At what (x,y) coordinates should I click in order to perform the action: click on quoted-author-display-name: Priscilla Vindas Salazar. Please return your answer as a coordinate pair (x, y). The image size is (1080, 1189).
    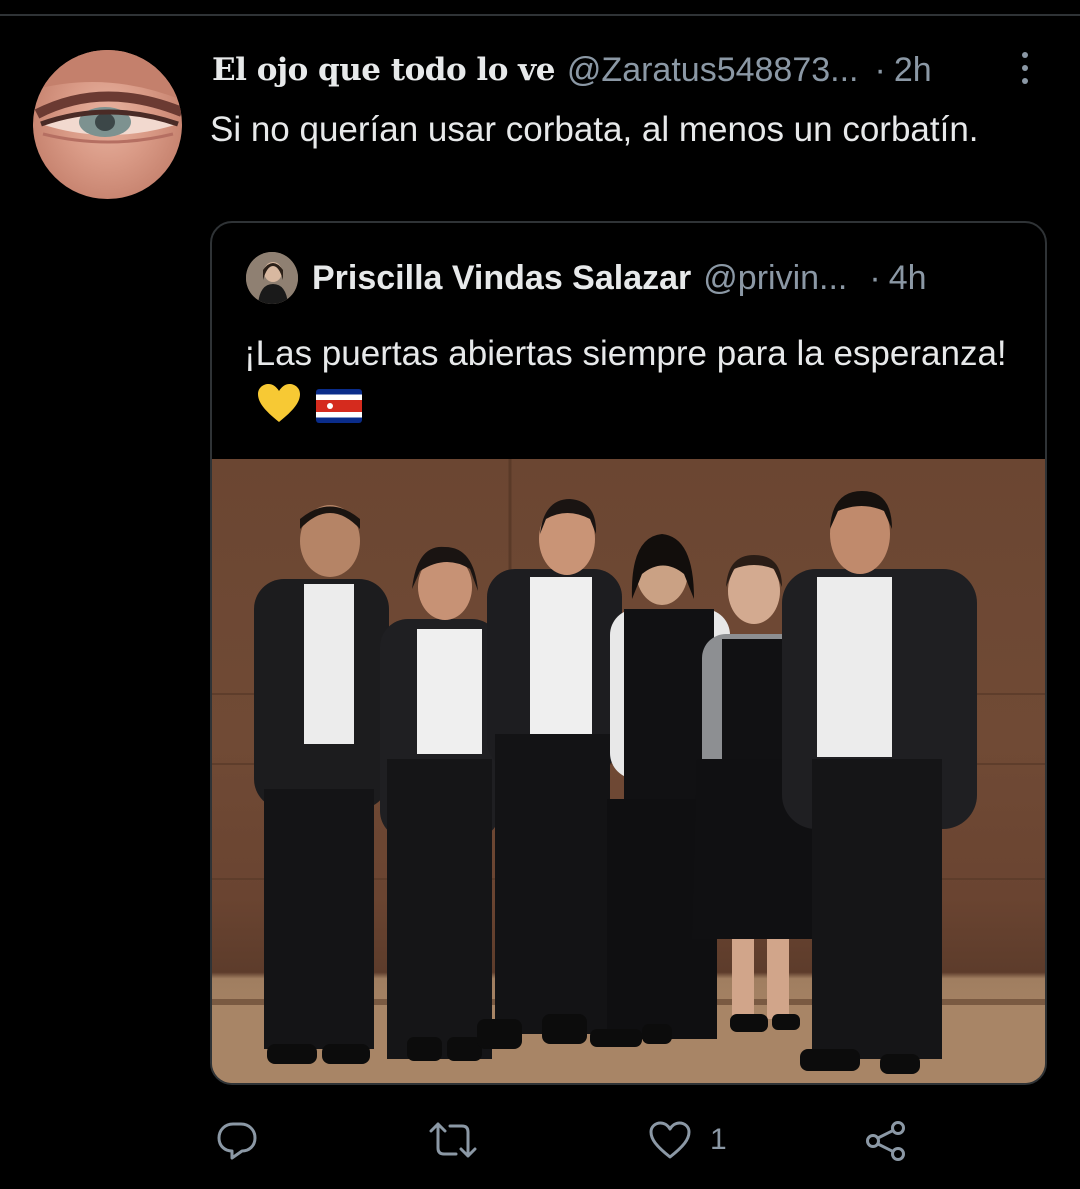
    Looking at the image, I should click on (501, 278).